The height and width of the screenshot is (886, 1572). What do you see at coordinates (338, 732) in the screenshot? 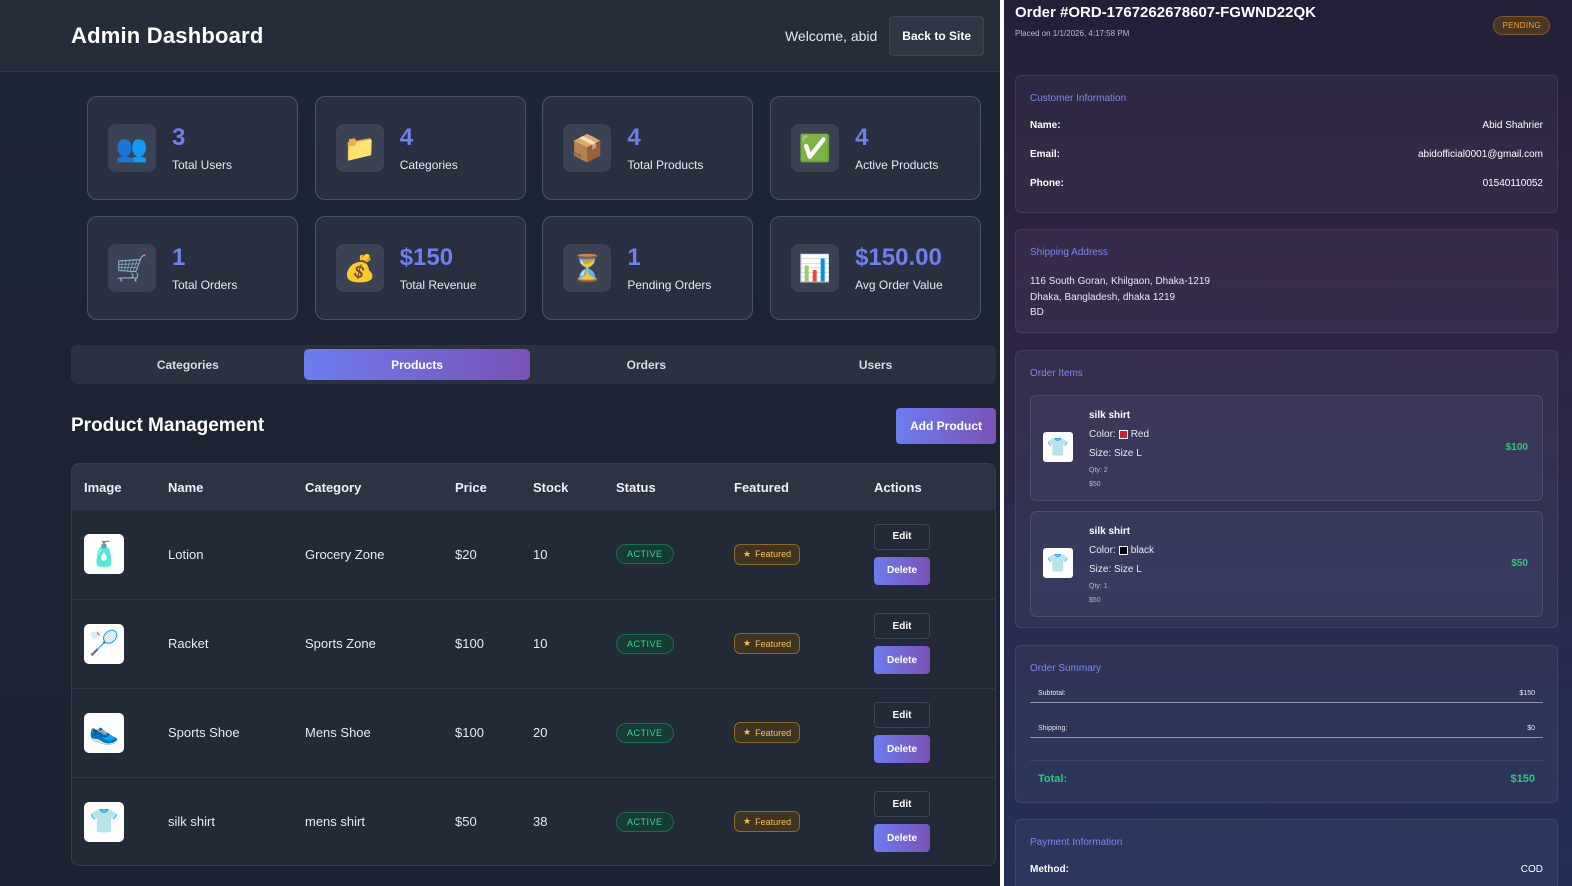
I see `product-category: Mens Shoe` at bounding box center [338, 732].